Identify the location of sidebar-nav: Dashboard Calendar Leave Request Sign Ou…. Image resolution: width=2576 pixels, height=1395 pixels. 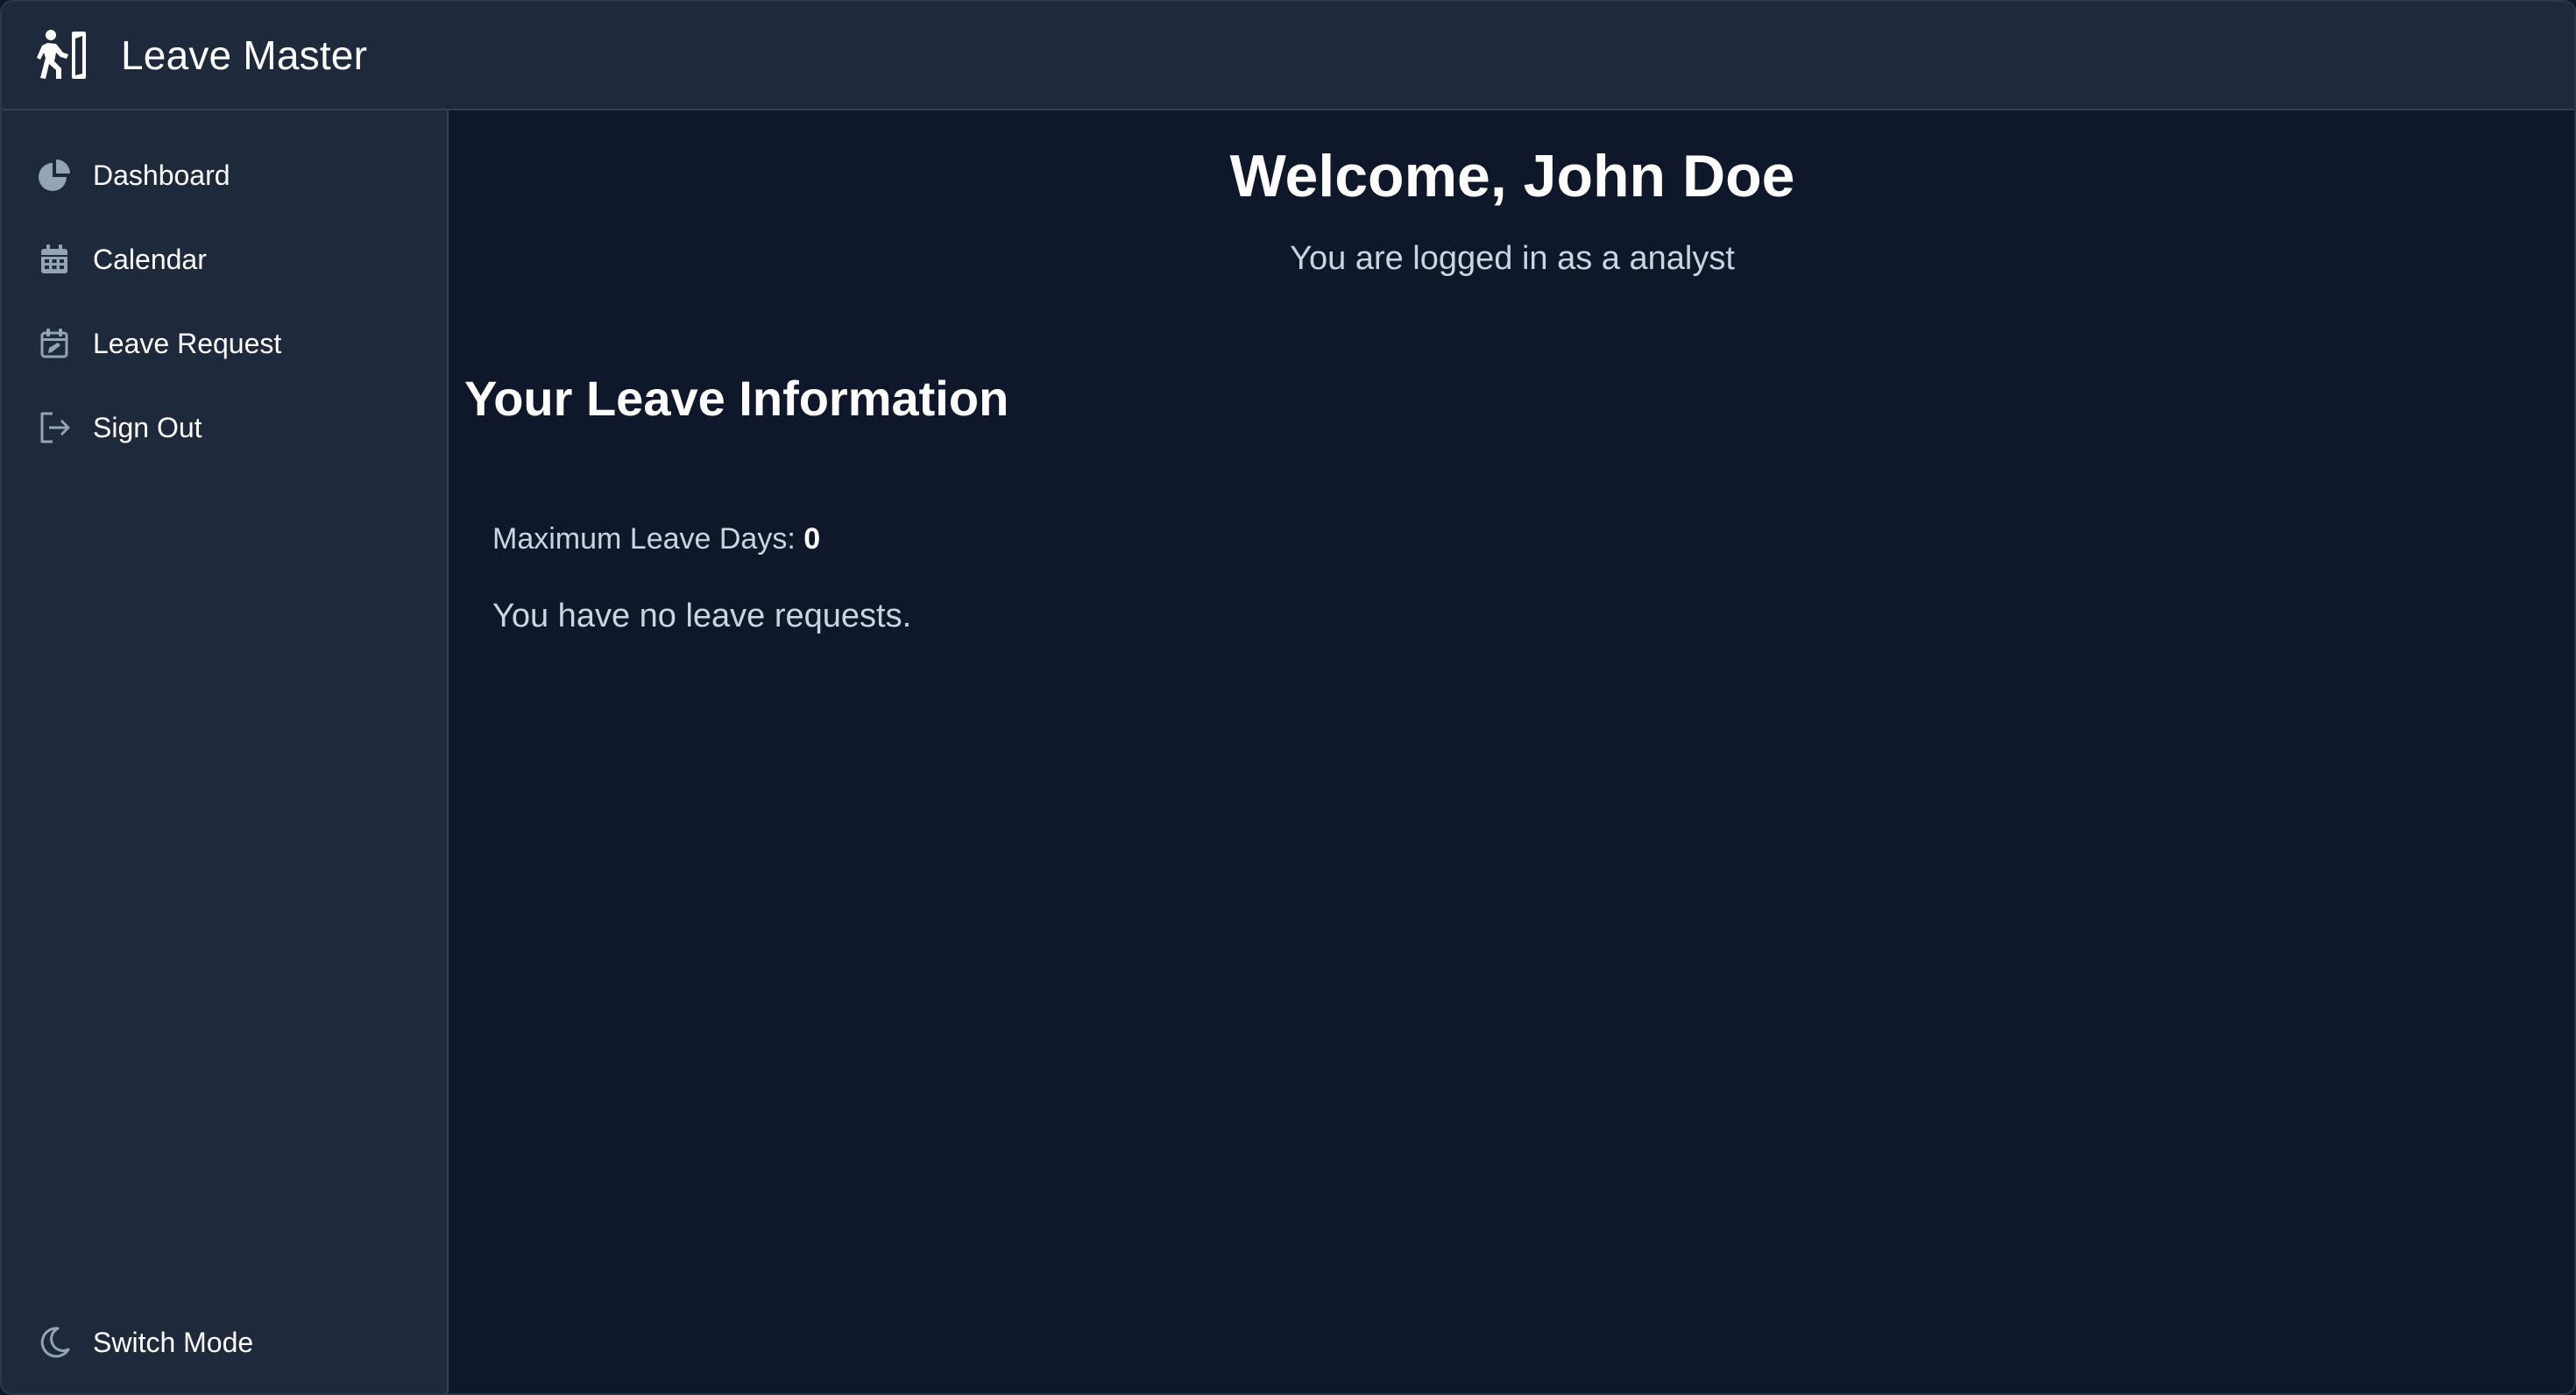
(224, 301).